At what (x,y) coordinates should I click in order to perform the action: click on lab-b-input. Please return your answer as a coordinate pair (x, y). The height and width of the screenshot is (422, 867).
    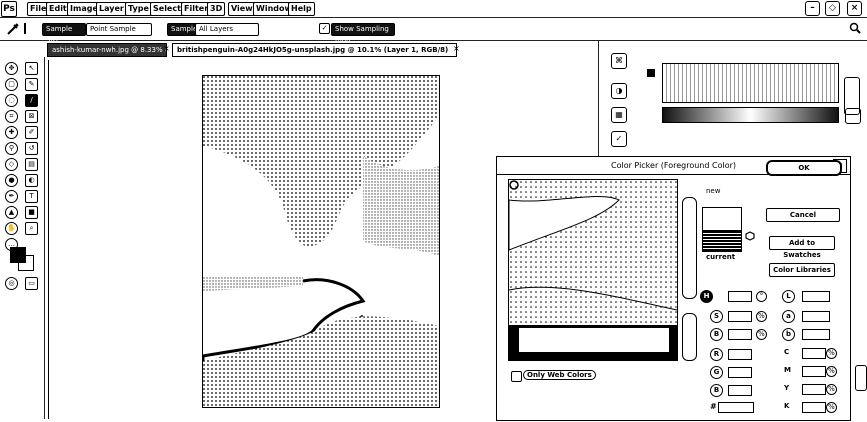
    Looking at the image, I should click on (816, 334).